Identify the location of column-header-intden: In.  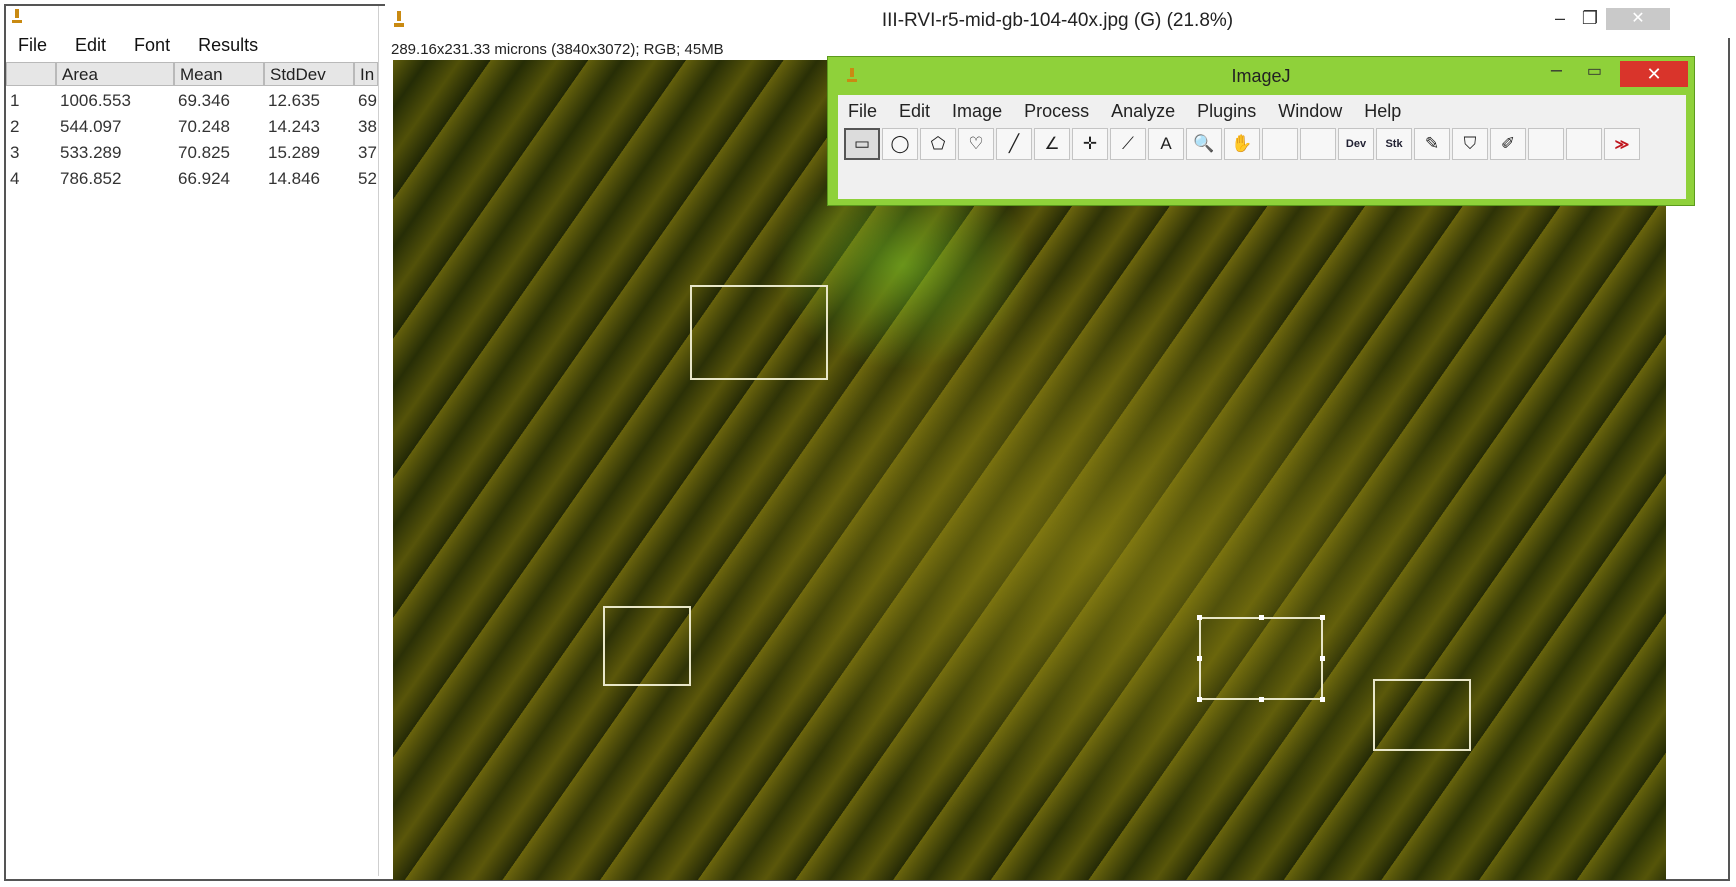
(366, 74).